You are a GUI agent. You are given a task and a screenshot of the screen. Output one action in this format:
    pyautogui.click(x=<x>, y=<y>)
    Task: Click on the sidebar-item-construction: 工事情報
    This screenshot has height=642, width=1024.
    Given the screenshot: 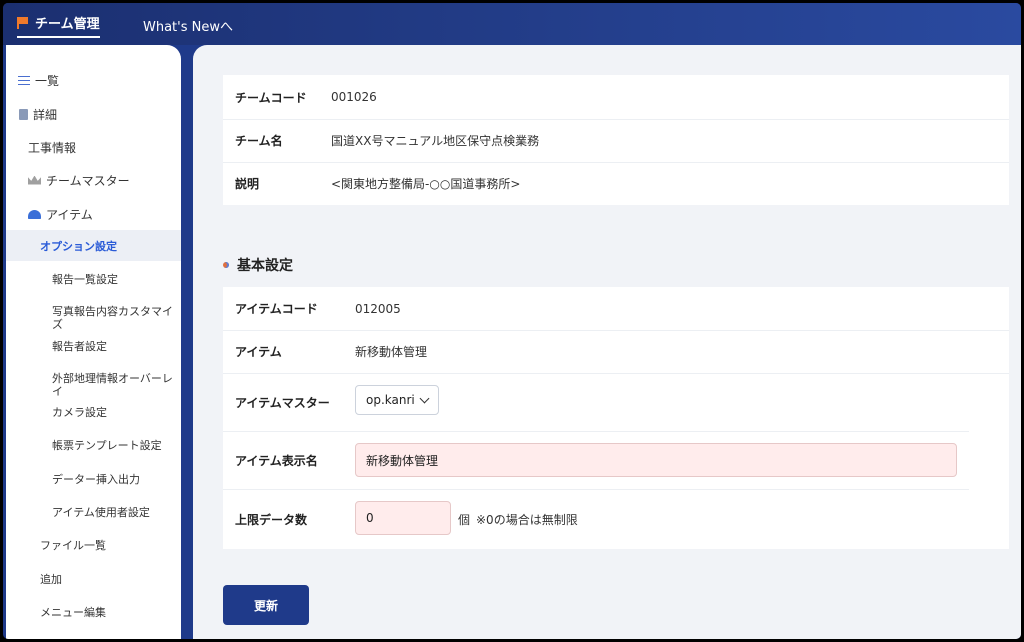 What is the action you would take?
    pyautogui.click(x=93, y=147)
    